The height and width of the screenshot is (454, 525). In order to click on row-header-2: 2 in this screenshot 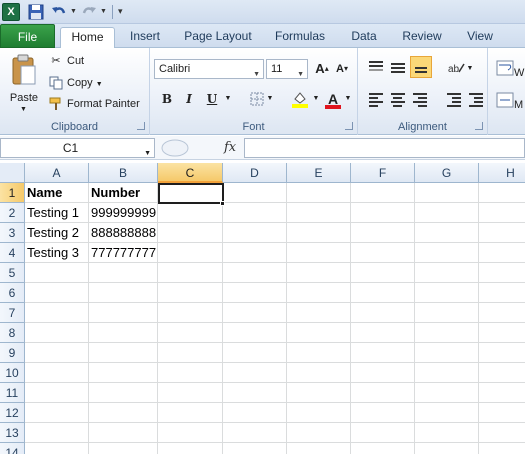, I will do `click(12, 213)`.